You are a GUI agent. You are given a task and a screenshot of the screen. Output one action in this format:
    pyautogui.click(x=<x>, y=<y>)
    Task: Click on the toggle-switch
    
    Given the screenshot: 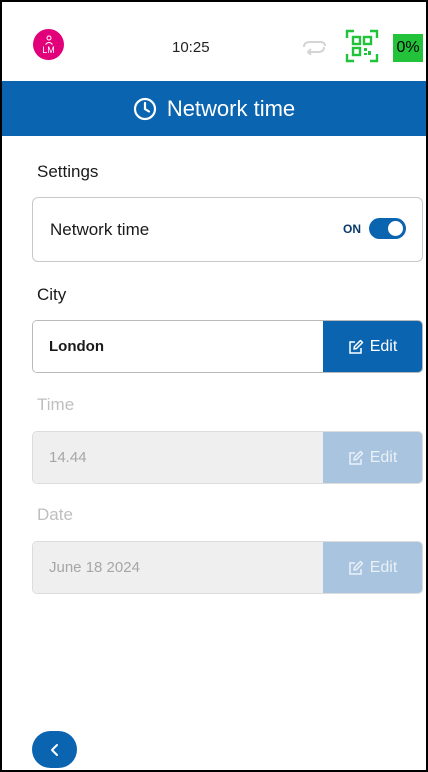 What is the action you would take?
    pyautogui.click(x=387, y=228)
    